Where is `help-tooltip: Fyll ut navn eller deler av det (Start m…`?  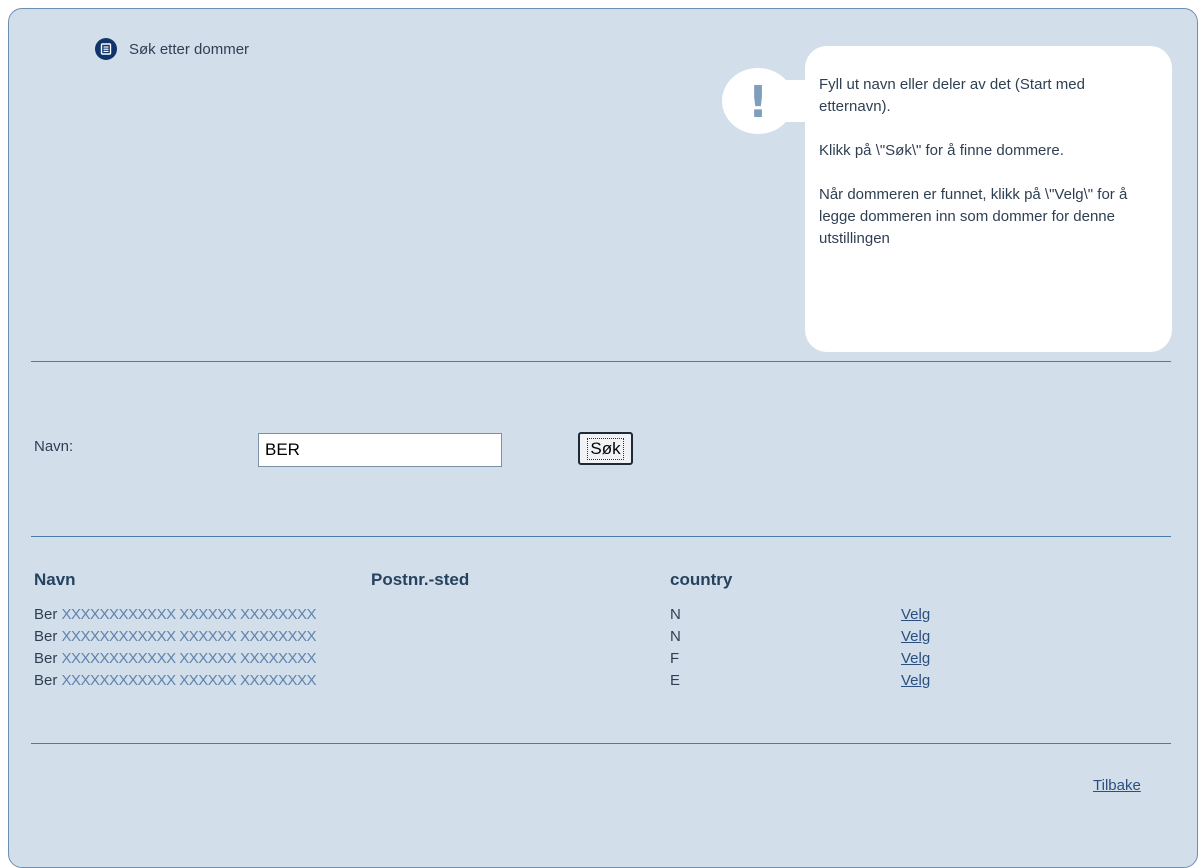 help-tooltip: Fyll ut navn eller deler av det (Start m… is located at coordinates (988, 199).